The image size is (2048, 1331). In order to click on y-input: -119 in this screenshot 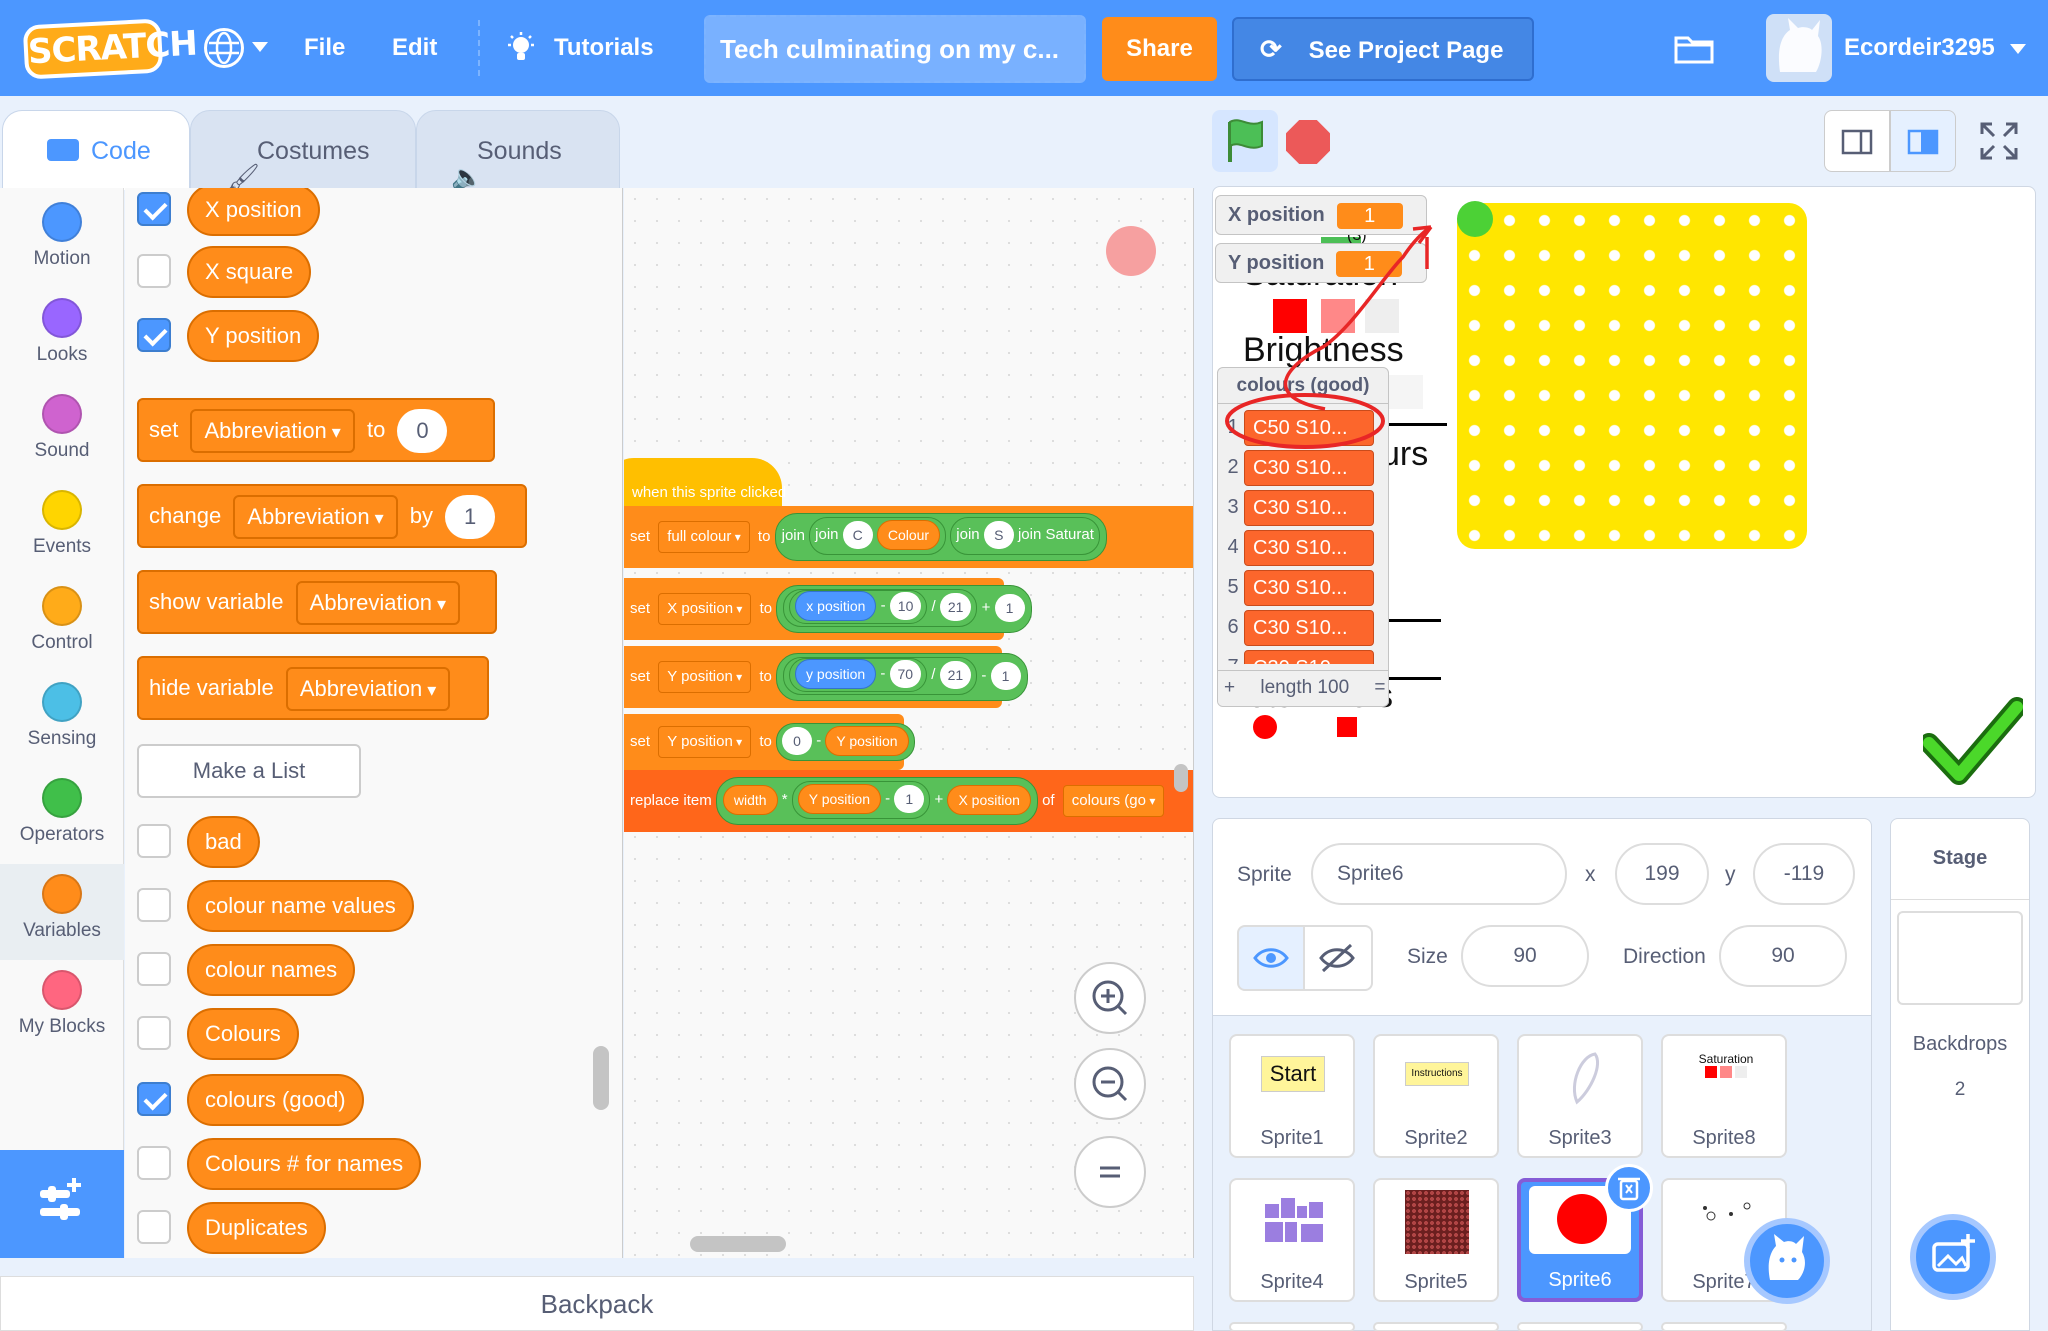, I will do `click(1804, 874)`.